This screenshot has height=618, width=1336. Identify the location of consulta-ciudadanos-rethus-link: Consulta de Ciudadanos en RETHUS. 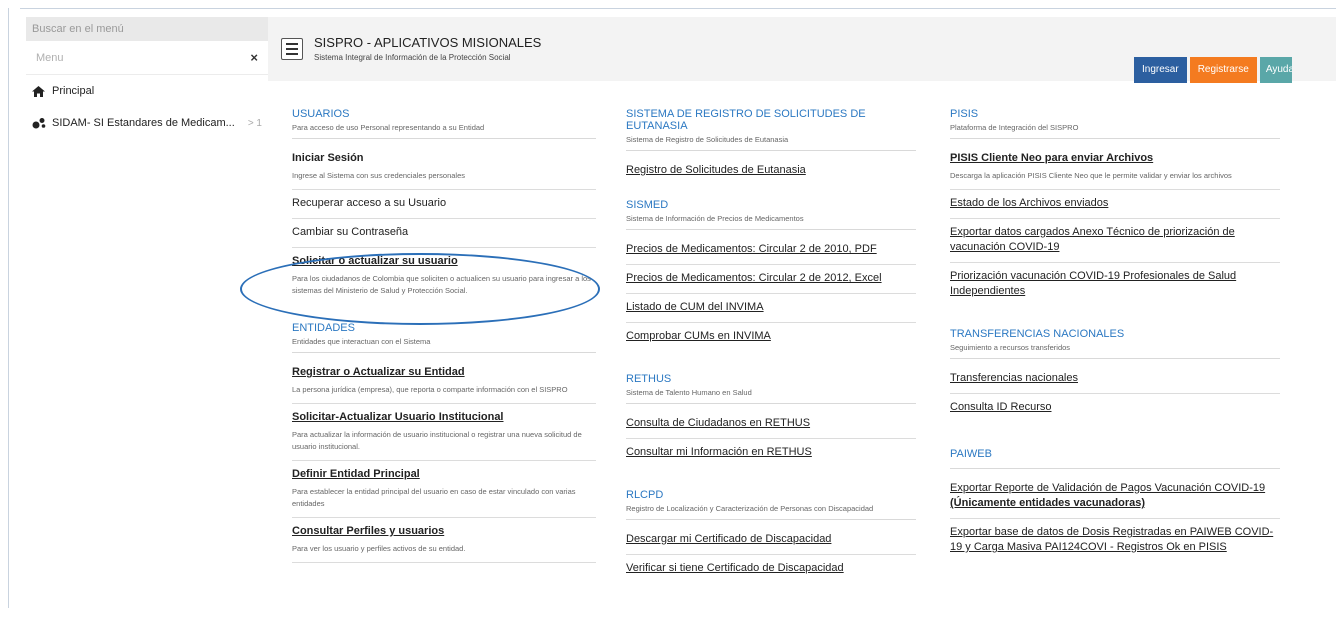
(771, 423).